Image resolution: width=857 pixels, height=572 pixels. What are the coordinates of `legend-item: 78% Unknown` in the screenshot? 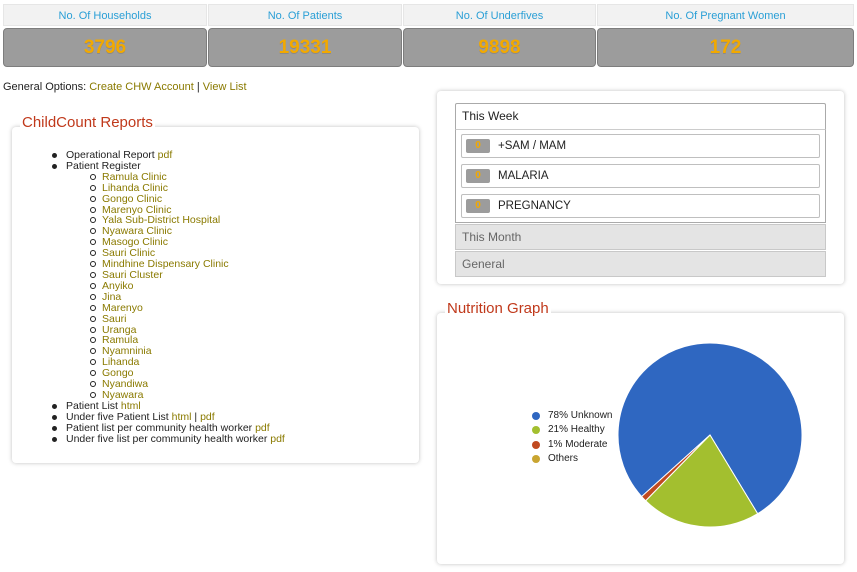 It's located at (571, 417).